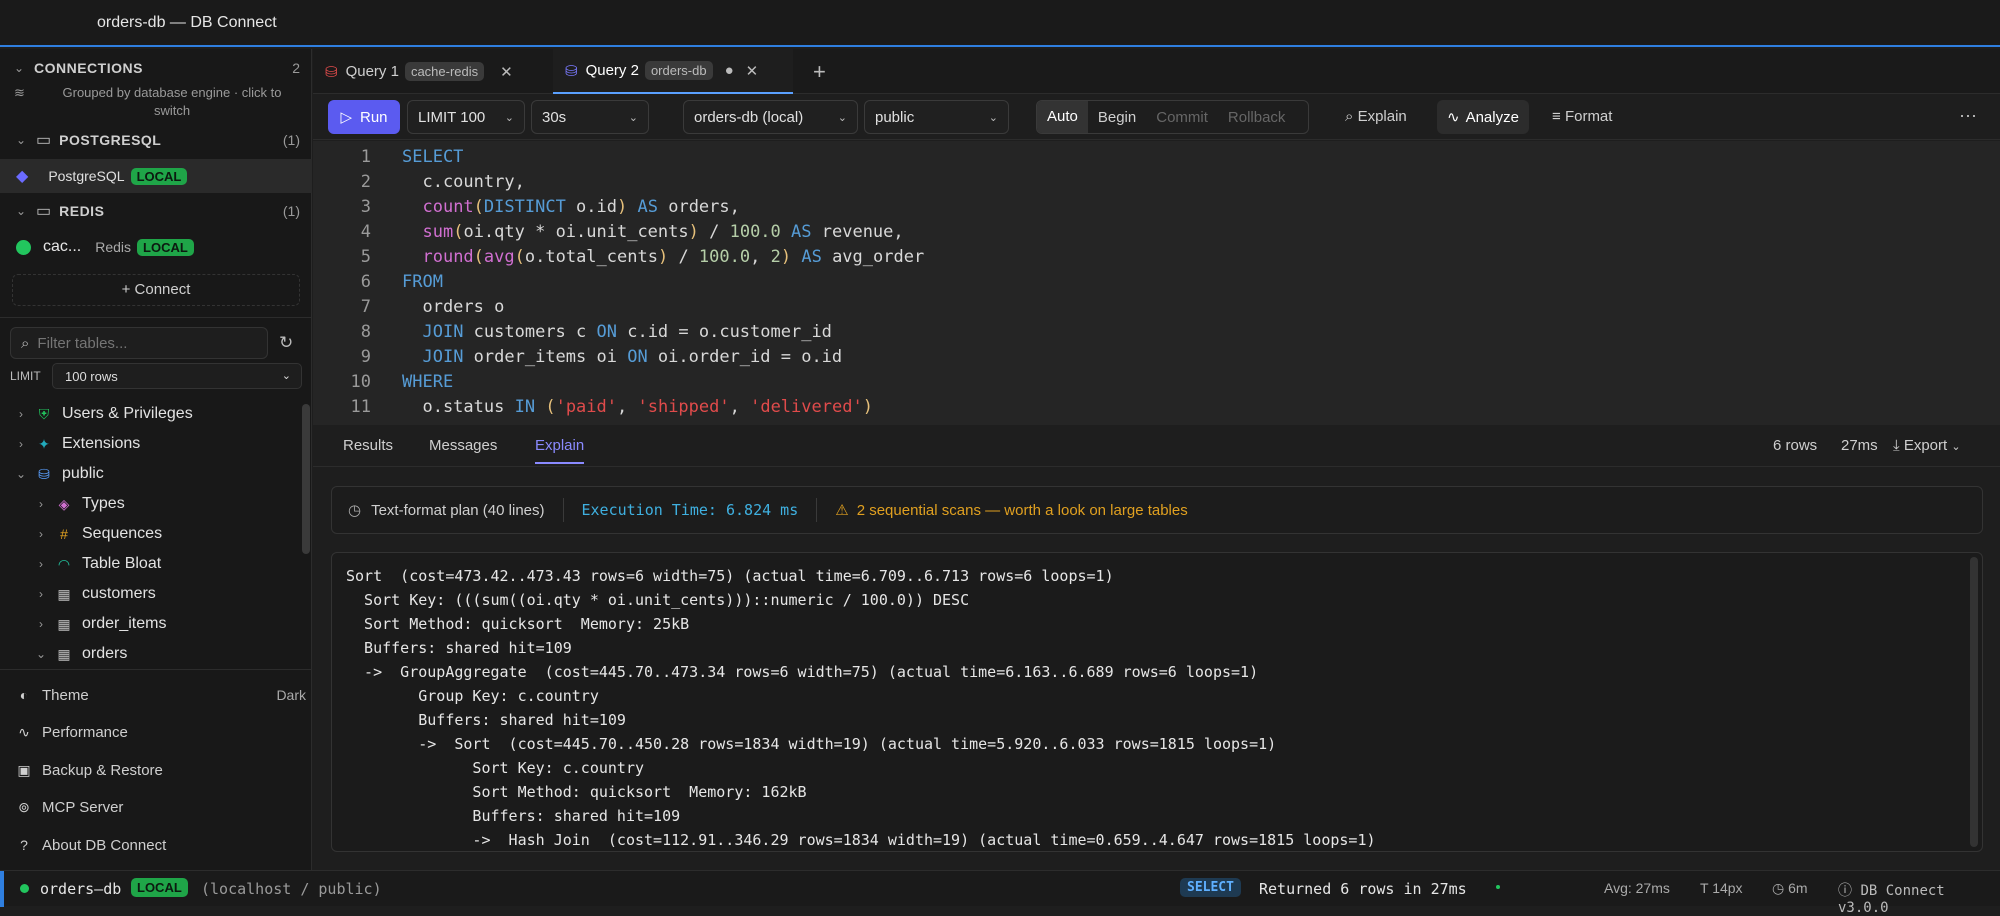  Describe the element at coordinates (156, 732) in the screenshot. I see `performance-link: ∿ Performance` at that location.